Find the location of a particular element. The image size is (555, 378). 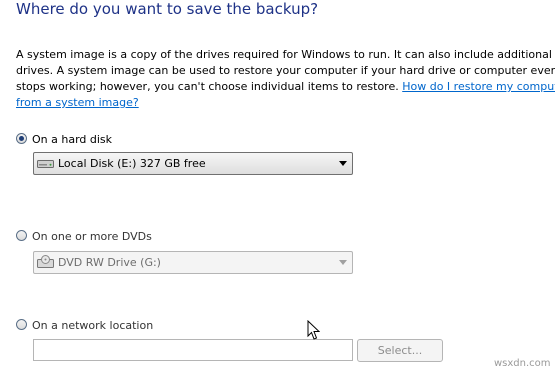

network-location-input is located at coordinates (193, 350).